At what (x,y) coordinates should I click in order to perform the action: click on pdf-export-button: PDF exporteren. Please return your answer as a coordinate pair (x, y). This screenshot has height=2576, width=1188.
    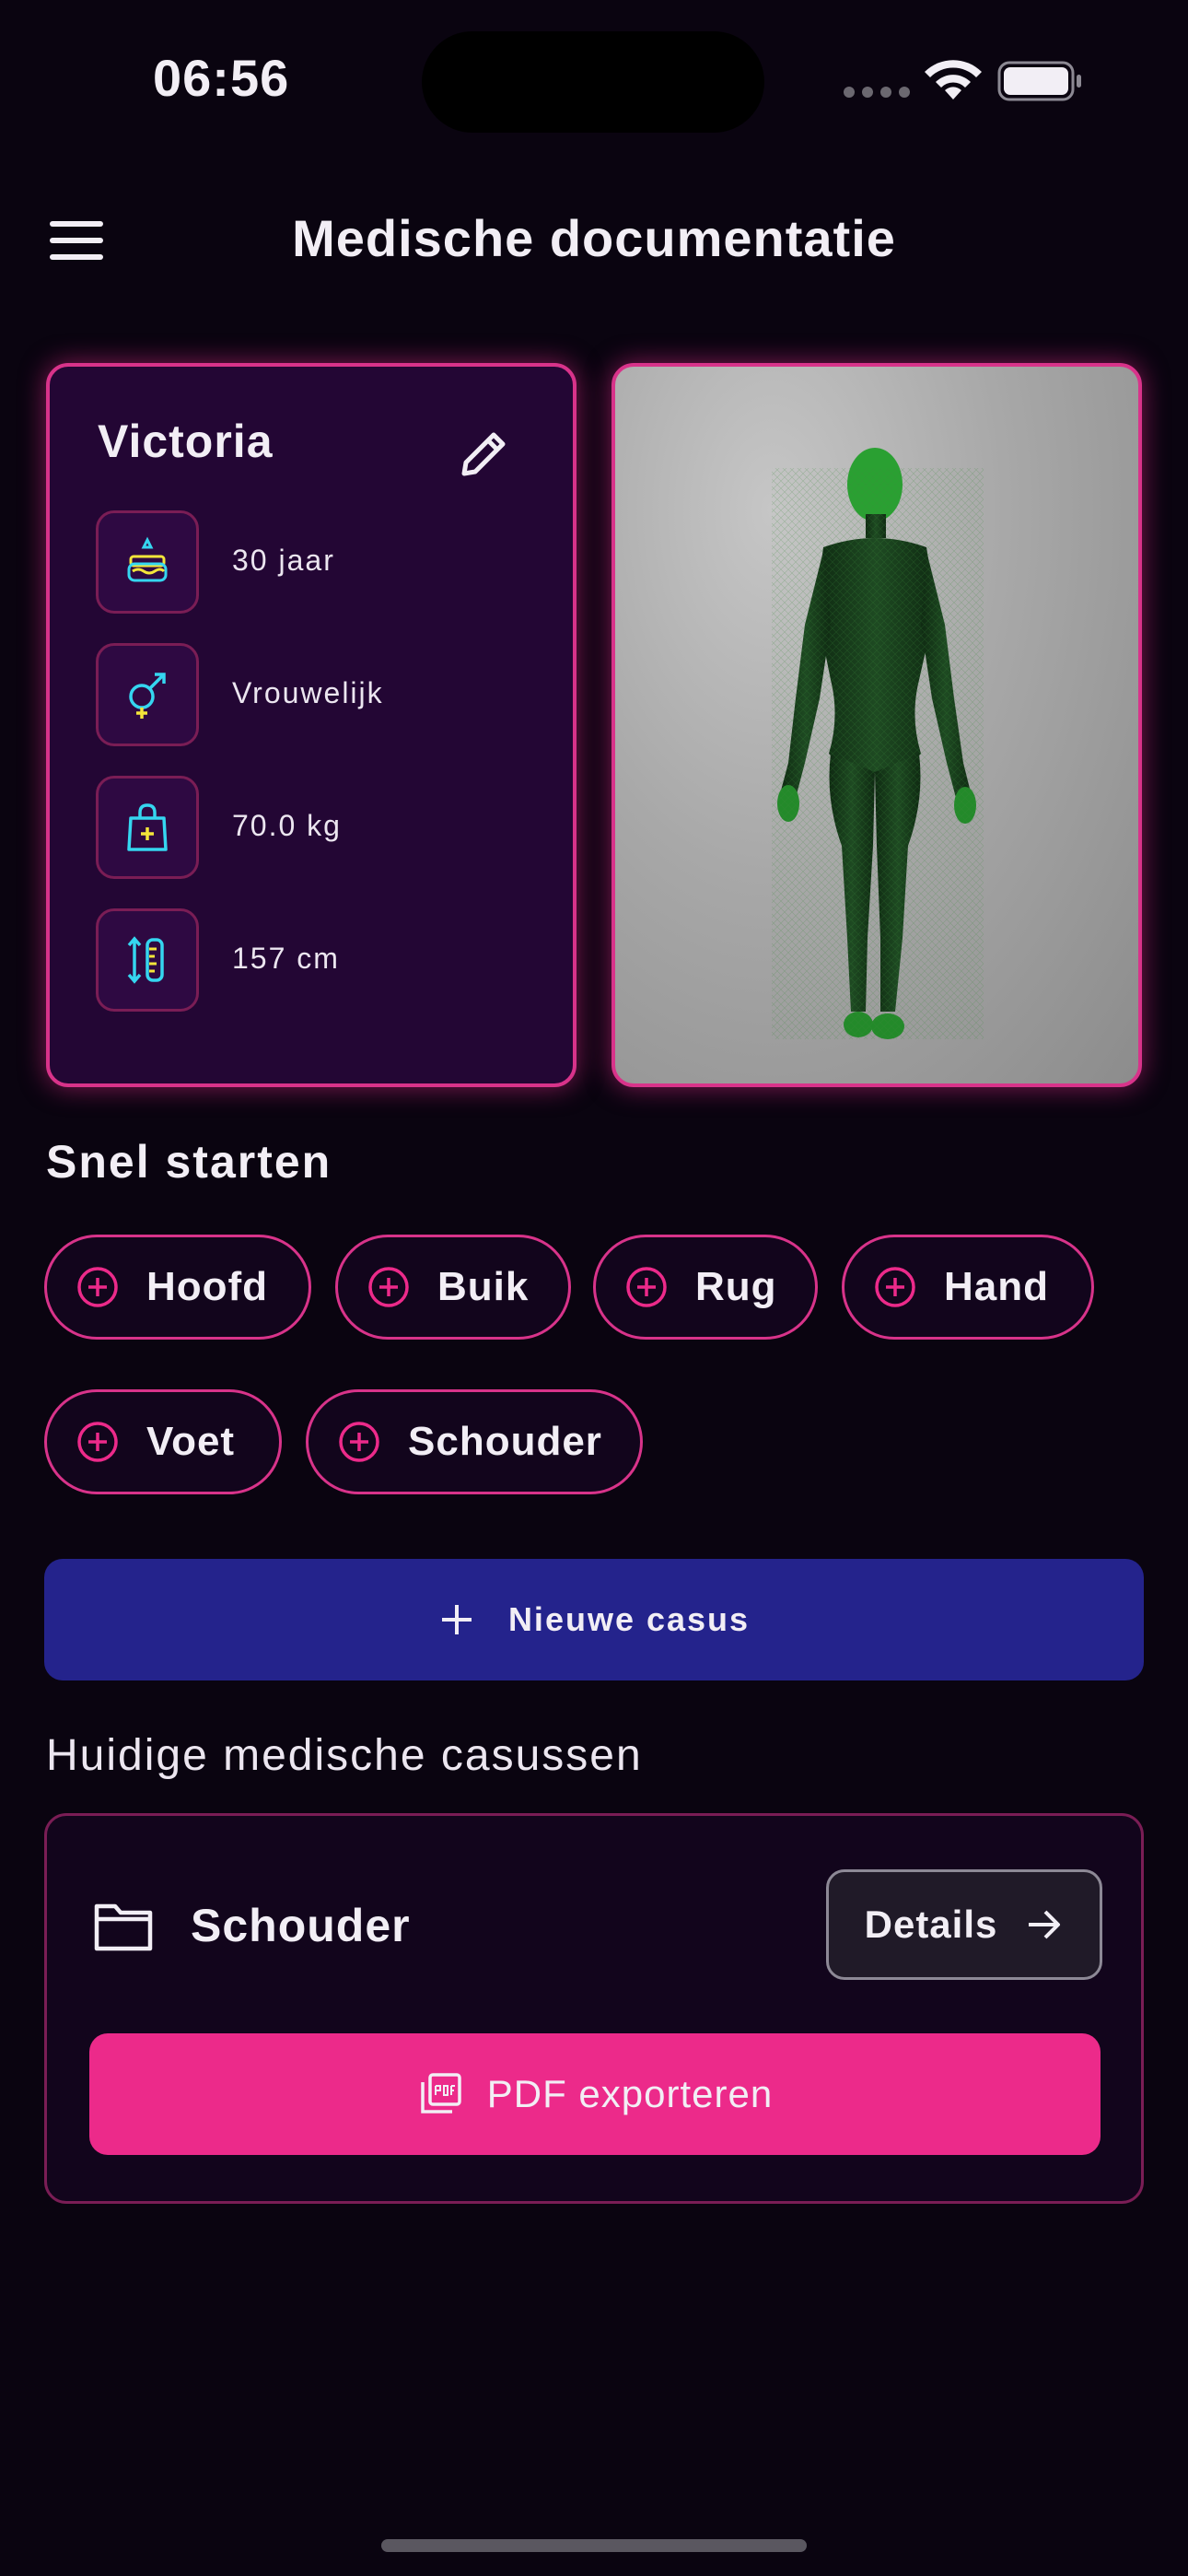
    Looking at the image, I should click on (595, 2094).